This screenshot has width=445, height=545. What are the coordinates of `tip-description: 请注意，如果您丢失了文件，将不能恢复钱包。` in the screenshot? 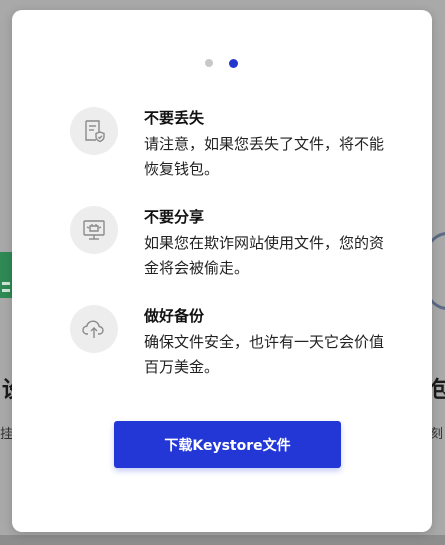 It's located at (264, 156).